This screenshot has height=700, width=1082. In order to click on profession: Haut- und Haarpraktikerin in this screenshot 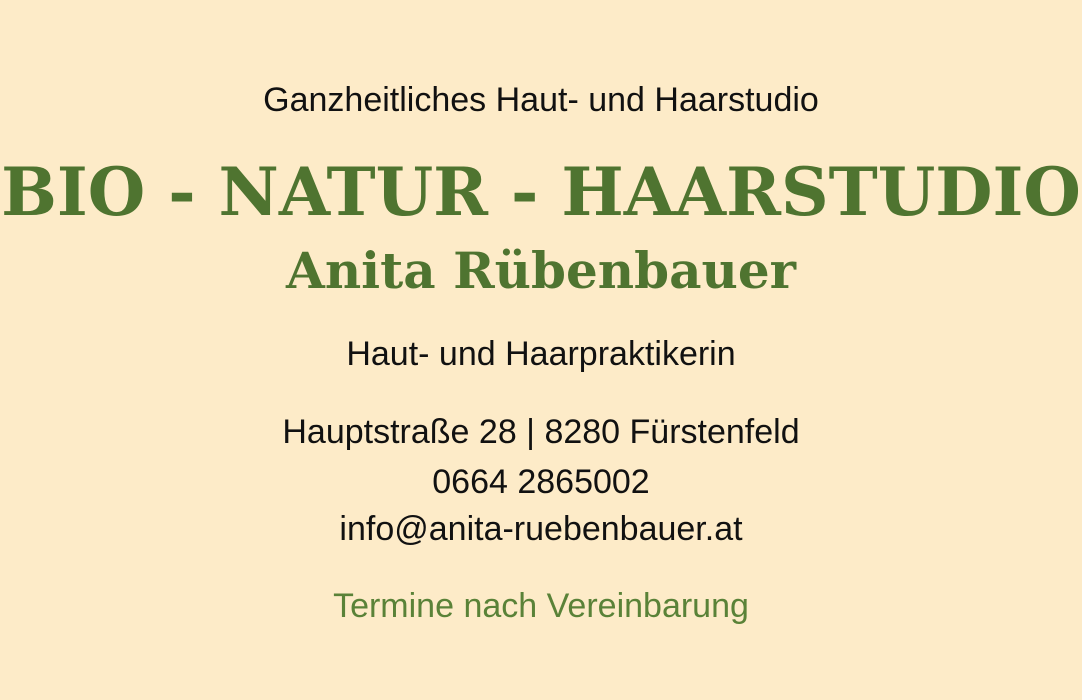, I will do `click(541, 354)`.